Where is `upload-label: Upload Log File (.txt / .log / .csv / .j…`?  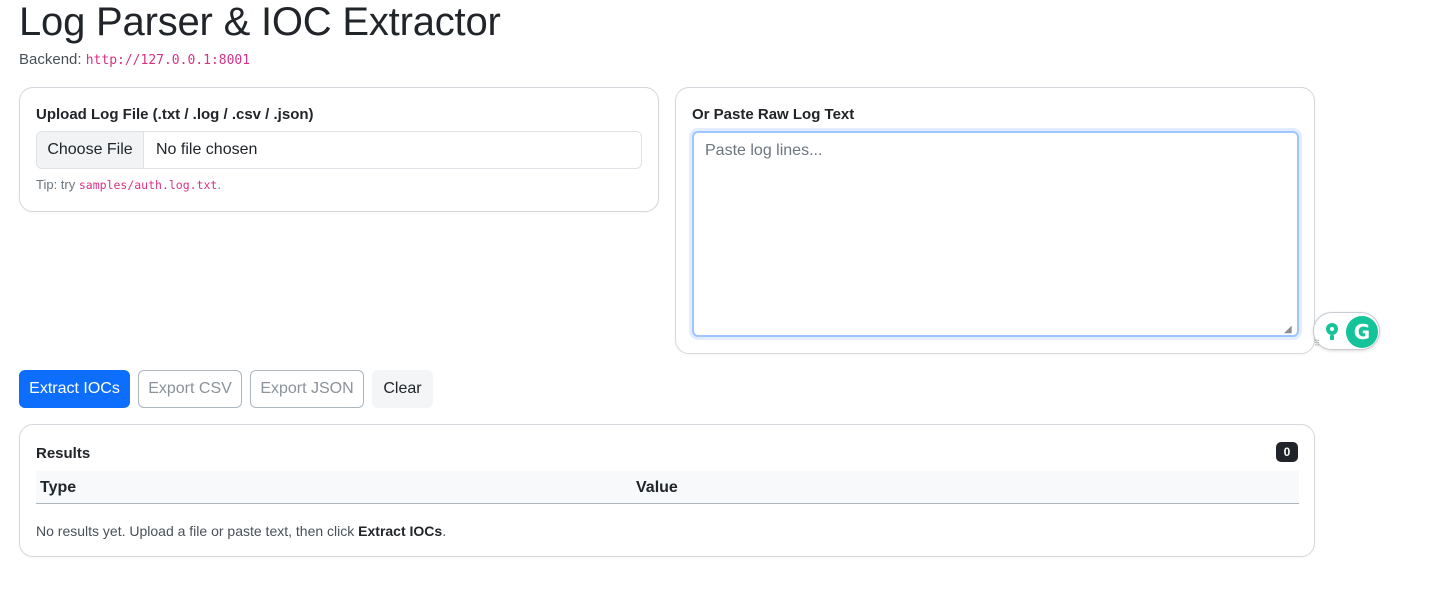 upload-label: Upload Log File (.txt / .log / .csv / .j… is located at coordinates (175, 114).